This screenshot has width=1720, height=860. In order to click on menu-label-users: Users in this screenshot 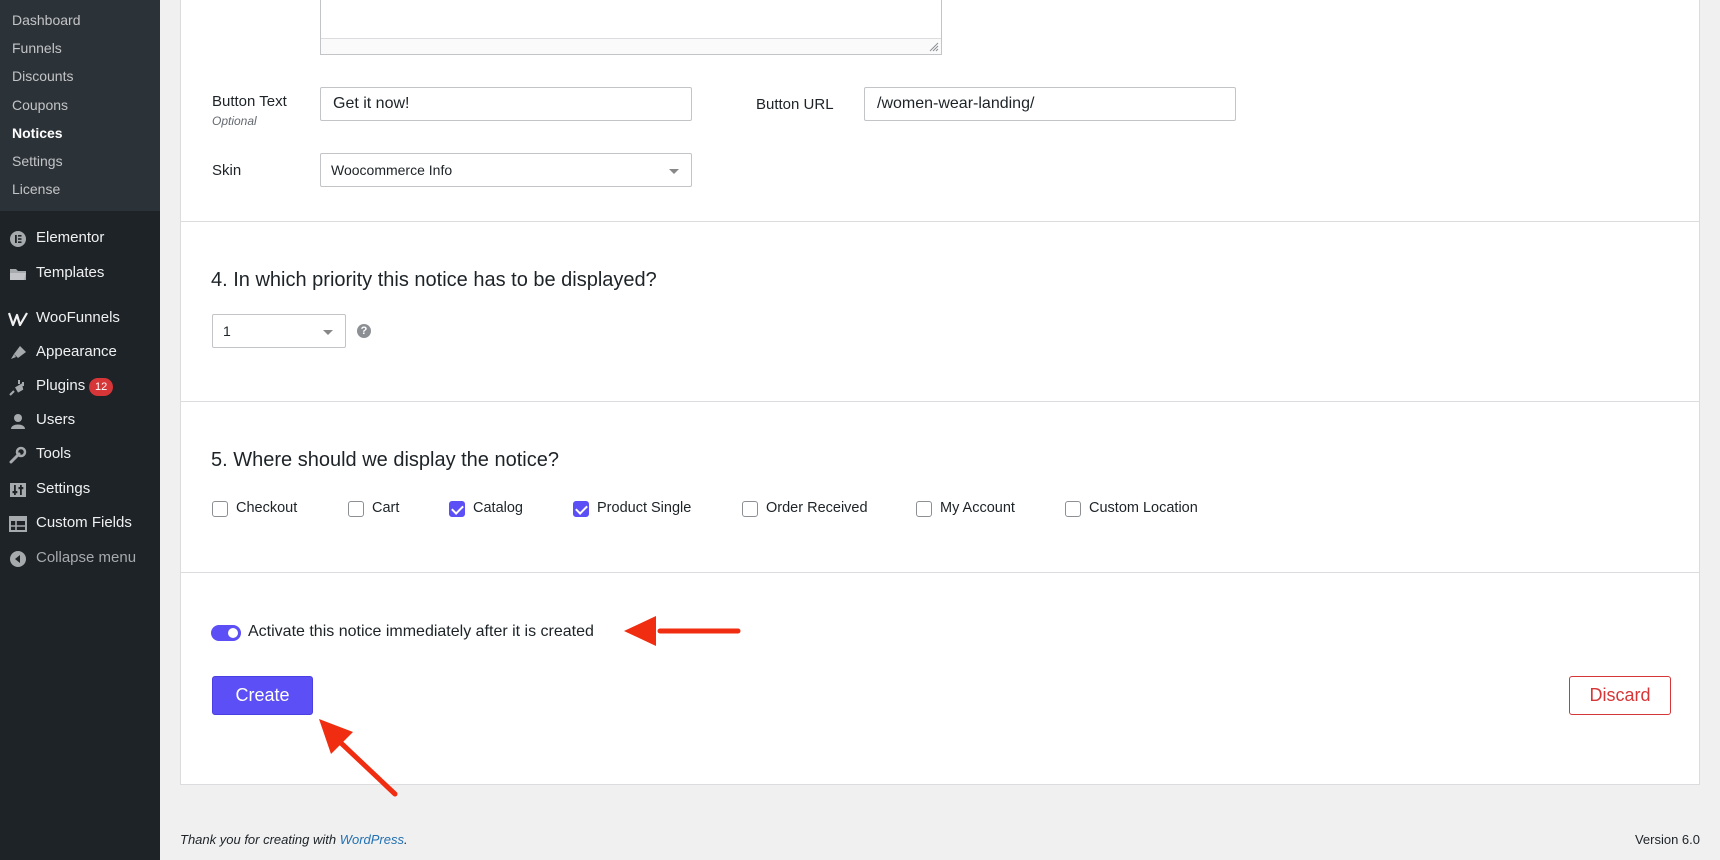, I will do `click(56, 419)`.